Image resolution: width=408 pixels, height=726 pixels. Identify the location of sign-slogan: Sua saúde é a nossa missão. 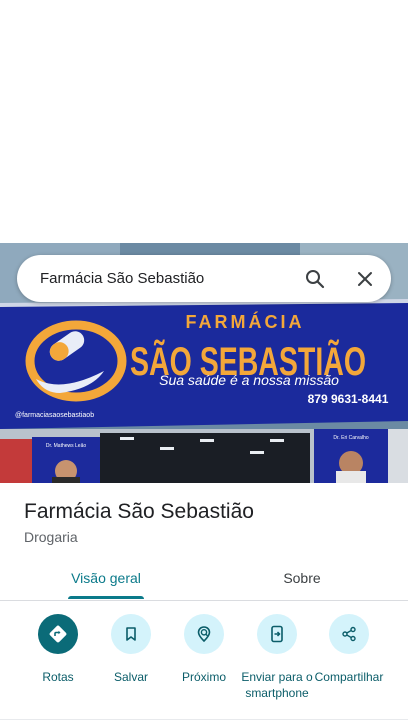
(249, 380).